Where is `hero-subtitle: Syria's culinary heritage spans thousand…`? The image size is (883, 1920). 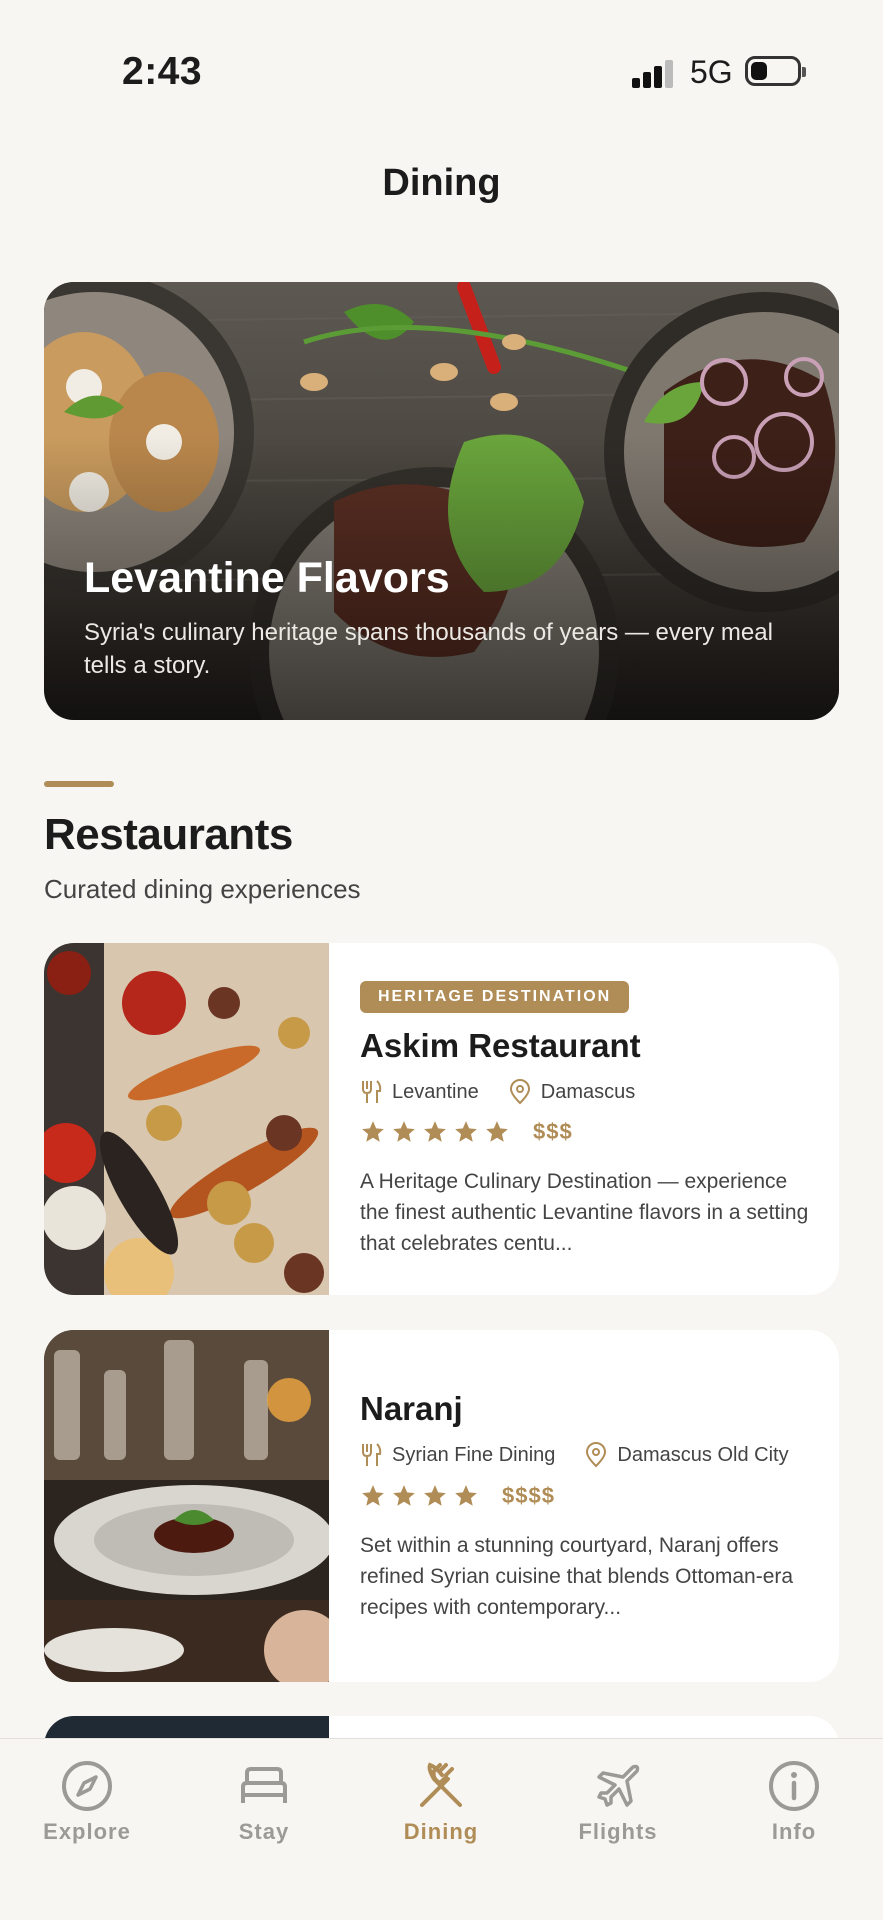
hero-subtitle: Syria's culinary heritage spans thousand… is located at coordinates (428, 649).